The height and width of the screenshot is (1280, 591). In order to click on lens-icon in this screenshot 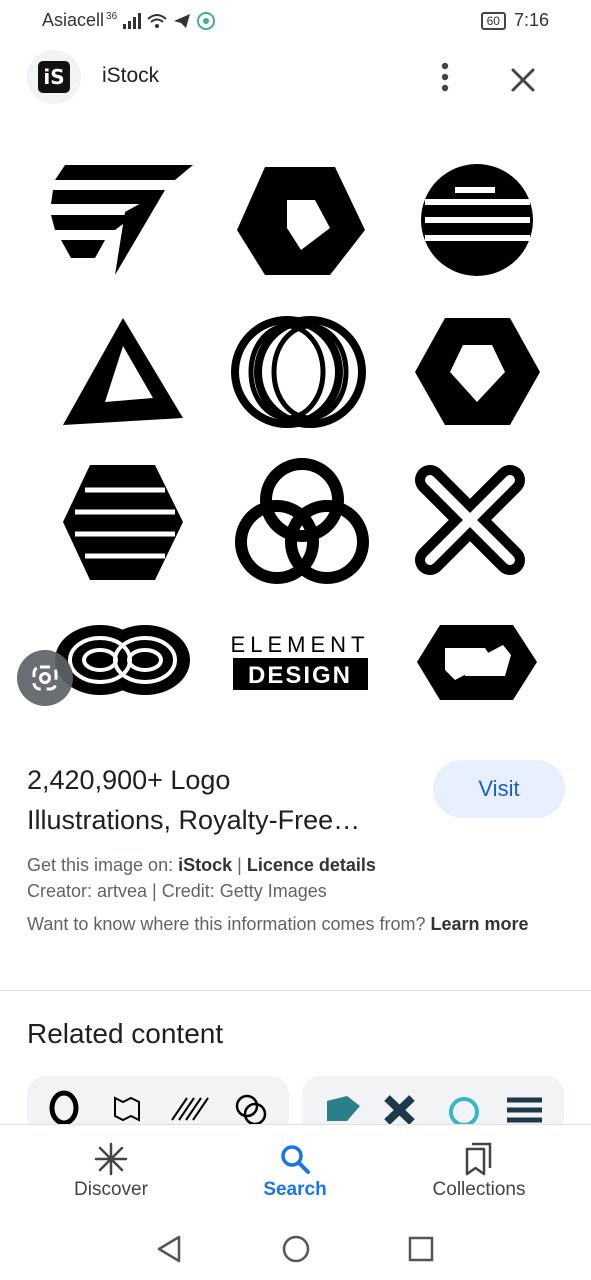, I will do `click(45, 678)`.